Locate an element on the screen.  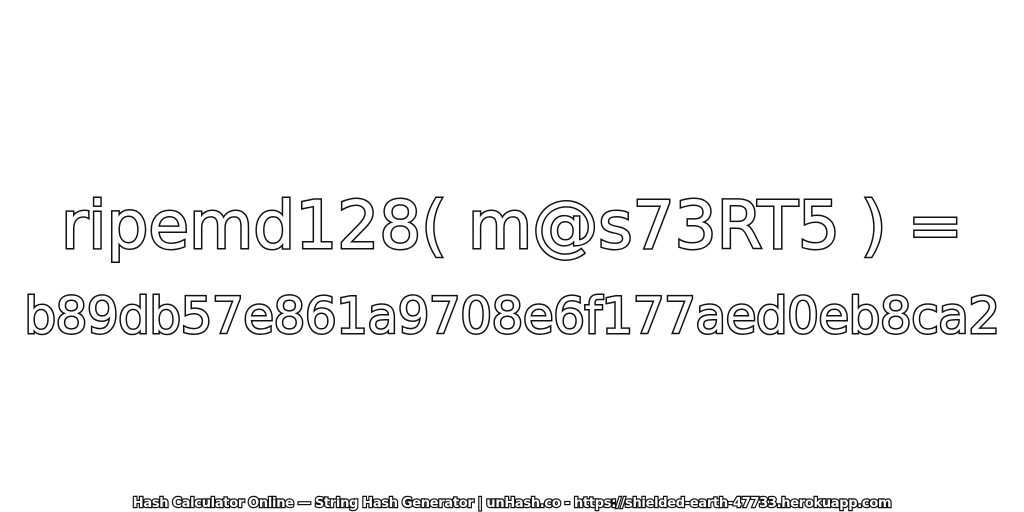
hash-result-value: b89db57e861a9708e6f177aed0eb8ca2 is located at coordinates (512, 316).